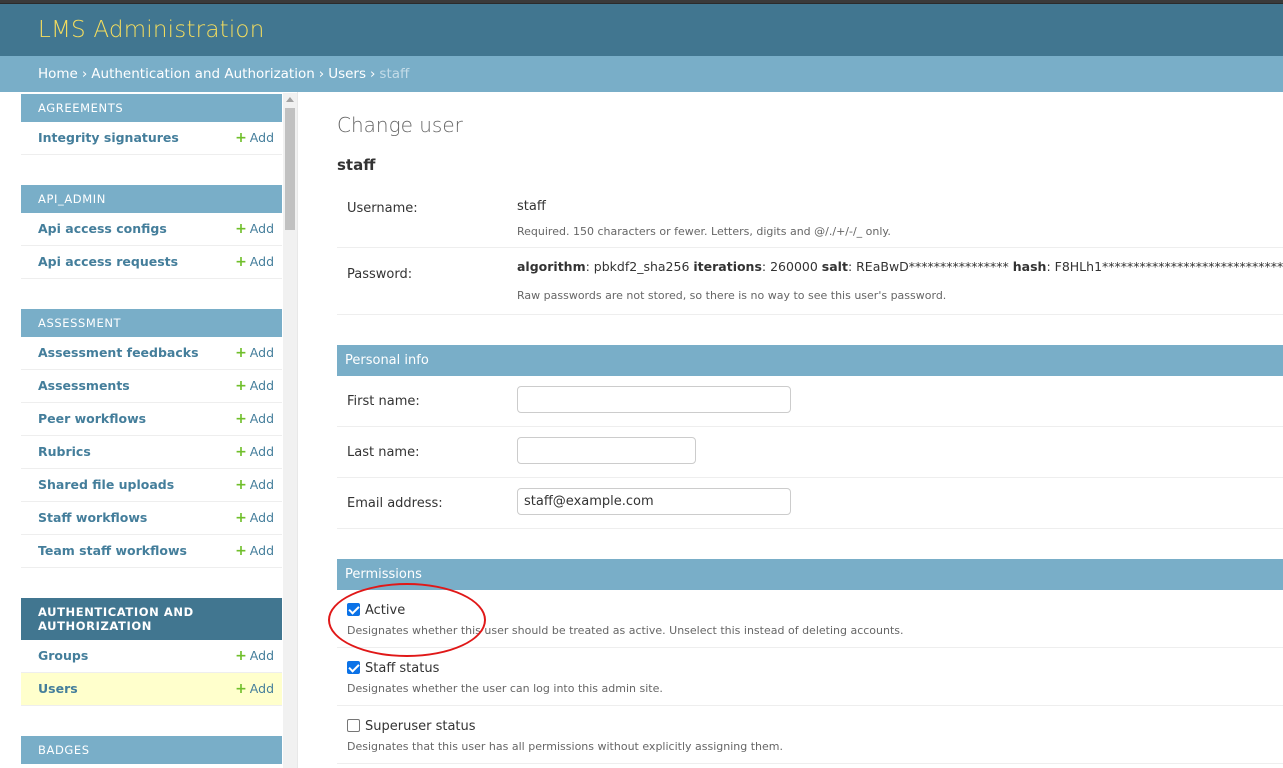  What do you see at coordinates (791, 266) in the screenshot?
I see `iterations-value: : 260000` at bounding box center [791, 266].